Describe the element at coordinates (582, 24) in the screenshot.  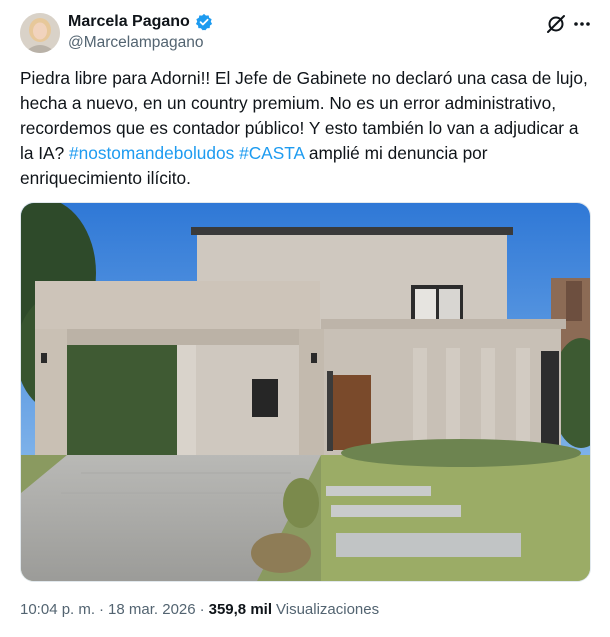
I see `more-horizontal-icon` at that location.